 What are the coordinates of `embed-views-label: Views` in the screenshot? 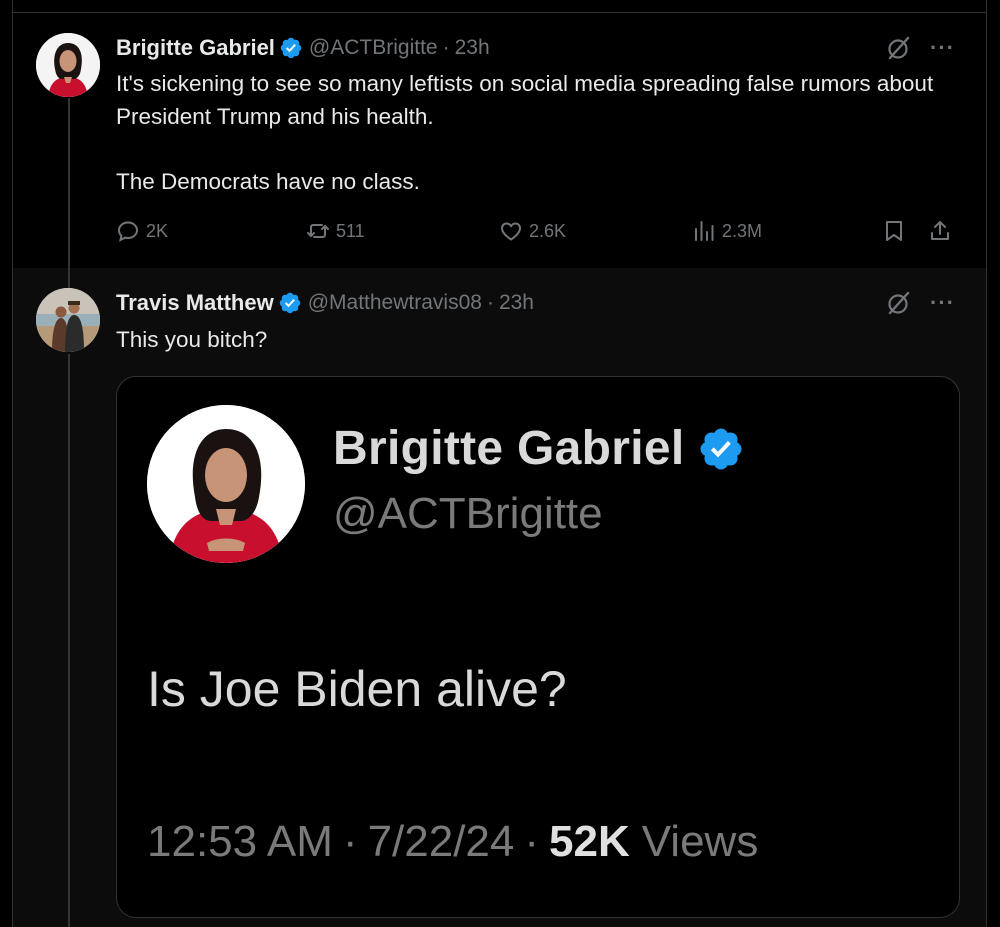 It's located at (700, 841).